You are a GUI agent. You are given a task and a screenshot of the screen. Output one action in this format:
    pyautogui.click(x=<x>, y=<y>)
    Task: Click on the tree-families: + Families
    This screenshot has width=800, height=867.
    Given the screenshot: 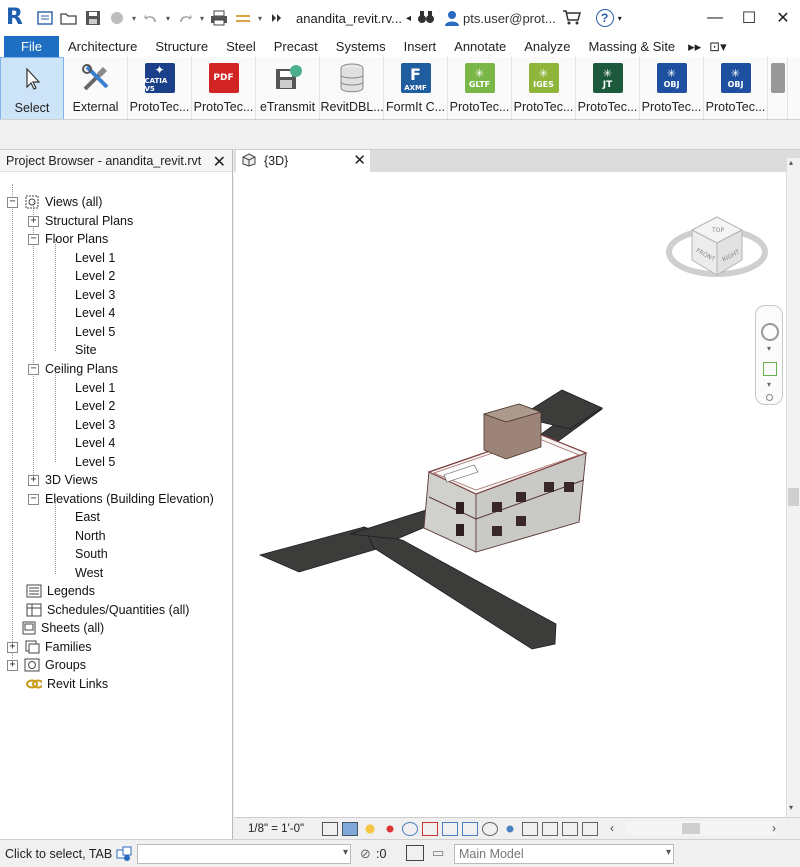 What is the action you would take?
    pyautogui.click(x=49, y=647)
    